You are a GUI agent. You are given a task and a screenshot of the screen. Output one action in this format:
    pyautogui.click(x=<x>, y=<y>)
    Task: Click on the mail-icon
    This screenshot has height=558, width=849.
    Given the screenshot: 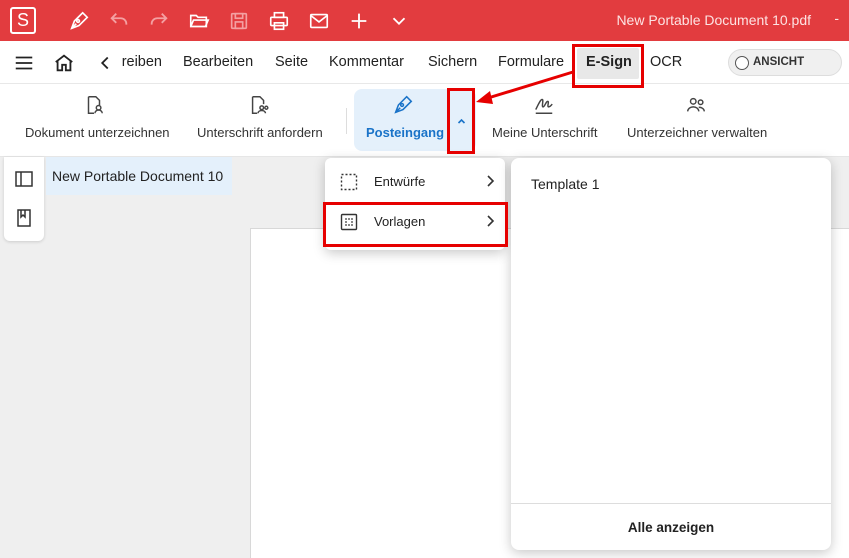 What is the action you would take?
    pyautogui.click(x=319, y=21)
    